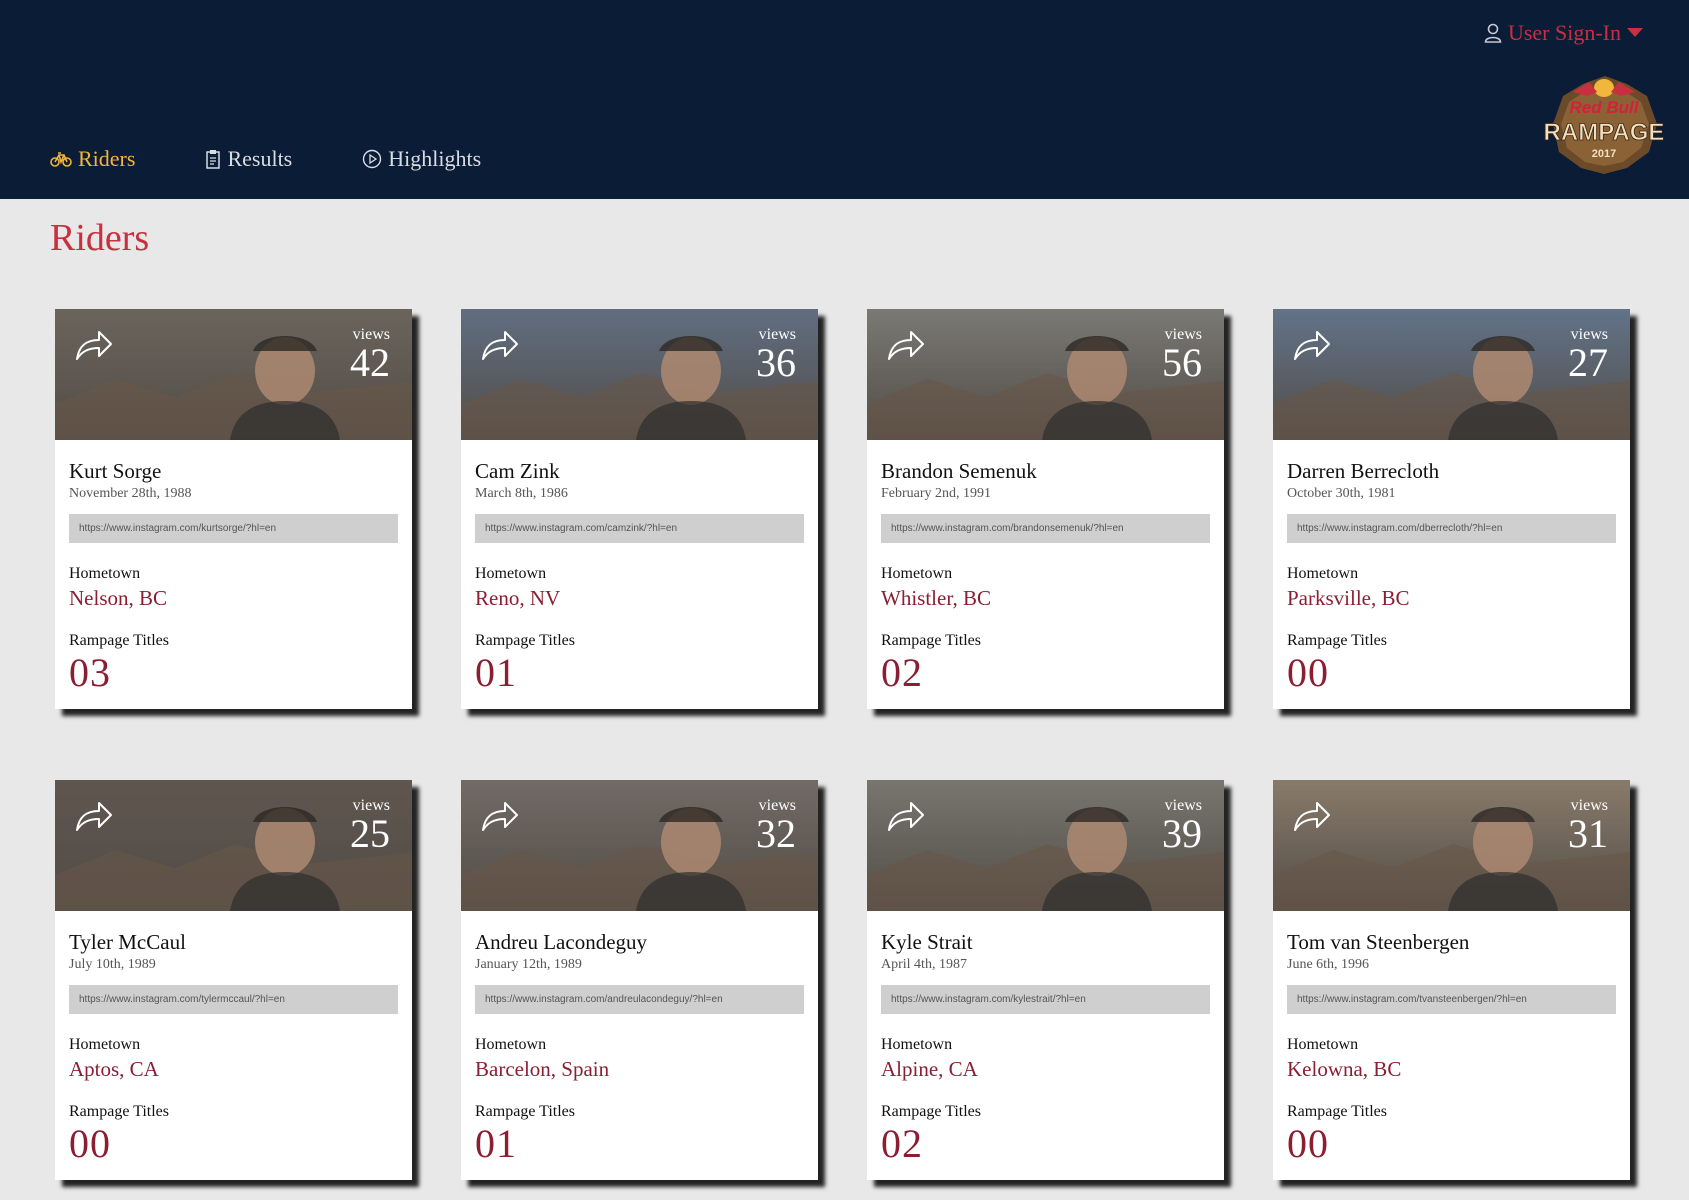  I want to click on nav-item-highlights: Highlights, so click(421, 159).